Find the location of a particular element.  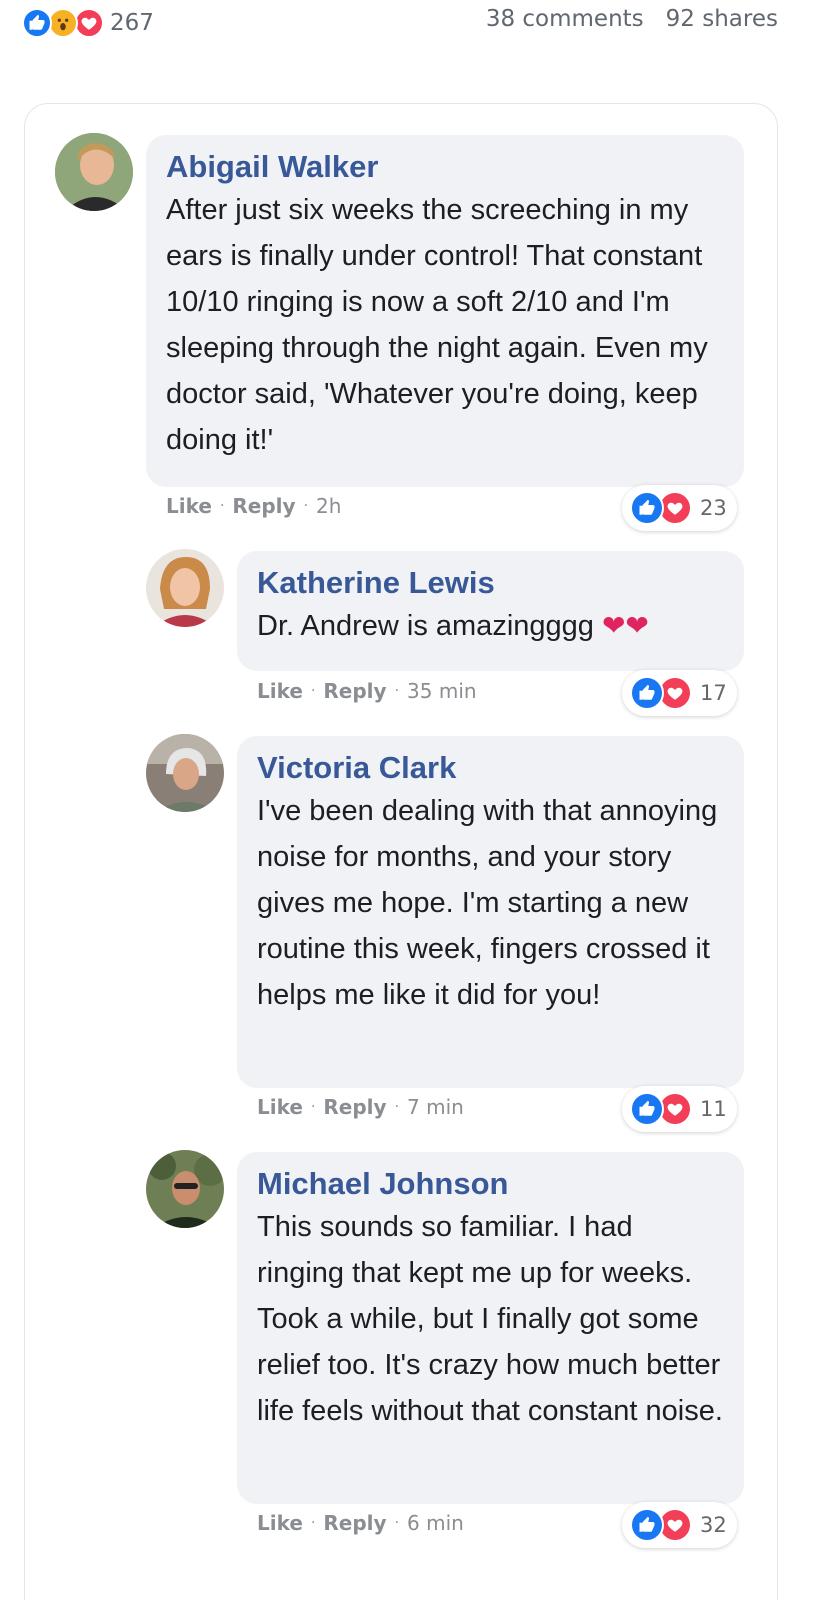

comment-timestamp: 2h is located at coordinates (329, 506).